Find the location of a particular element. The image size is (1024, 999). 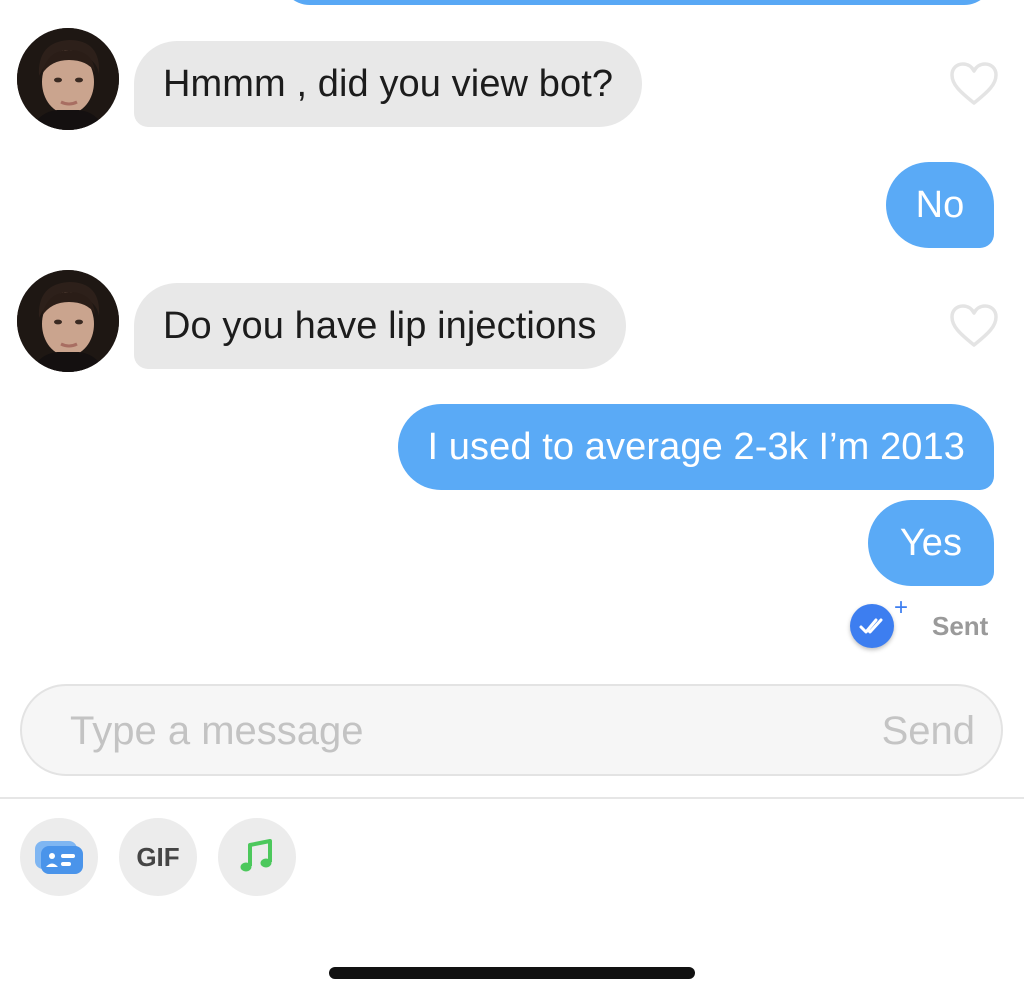

outgoing-message-bubble: I used to average 2-3k I’m 2013 is located at coordinates (696, 447).